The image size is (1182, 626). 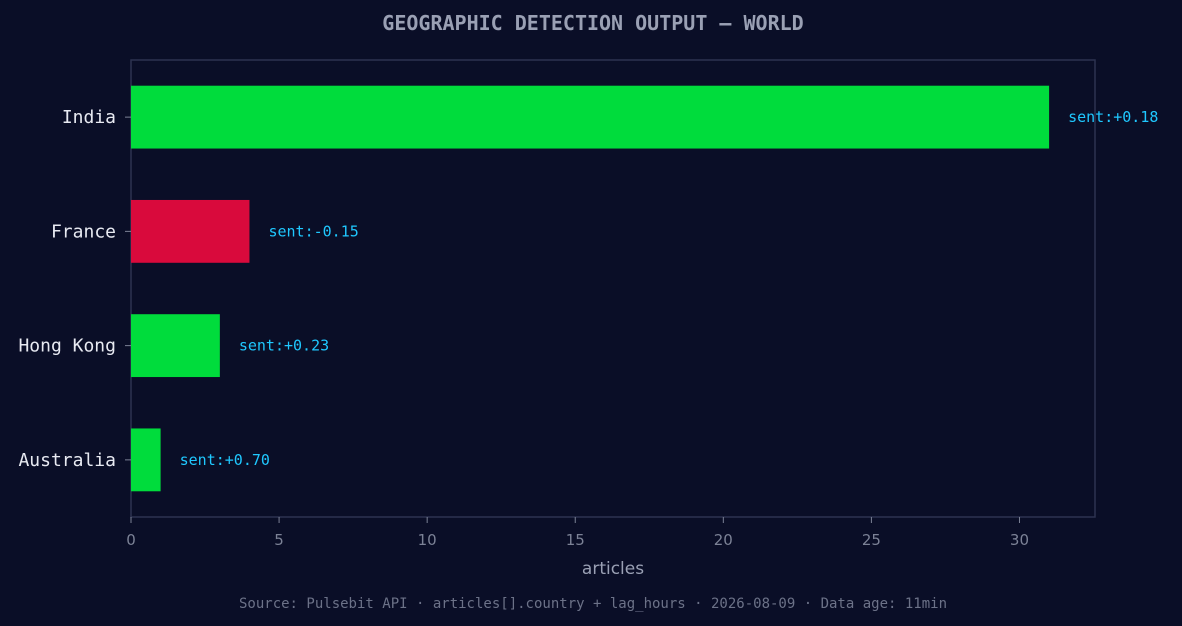 I want to click on category-label-france: France, so click(x=83, y=231).